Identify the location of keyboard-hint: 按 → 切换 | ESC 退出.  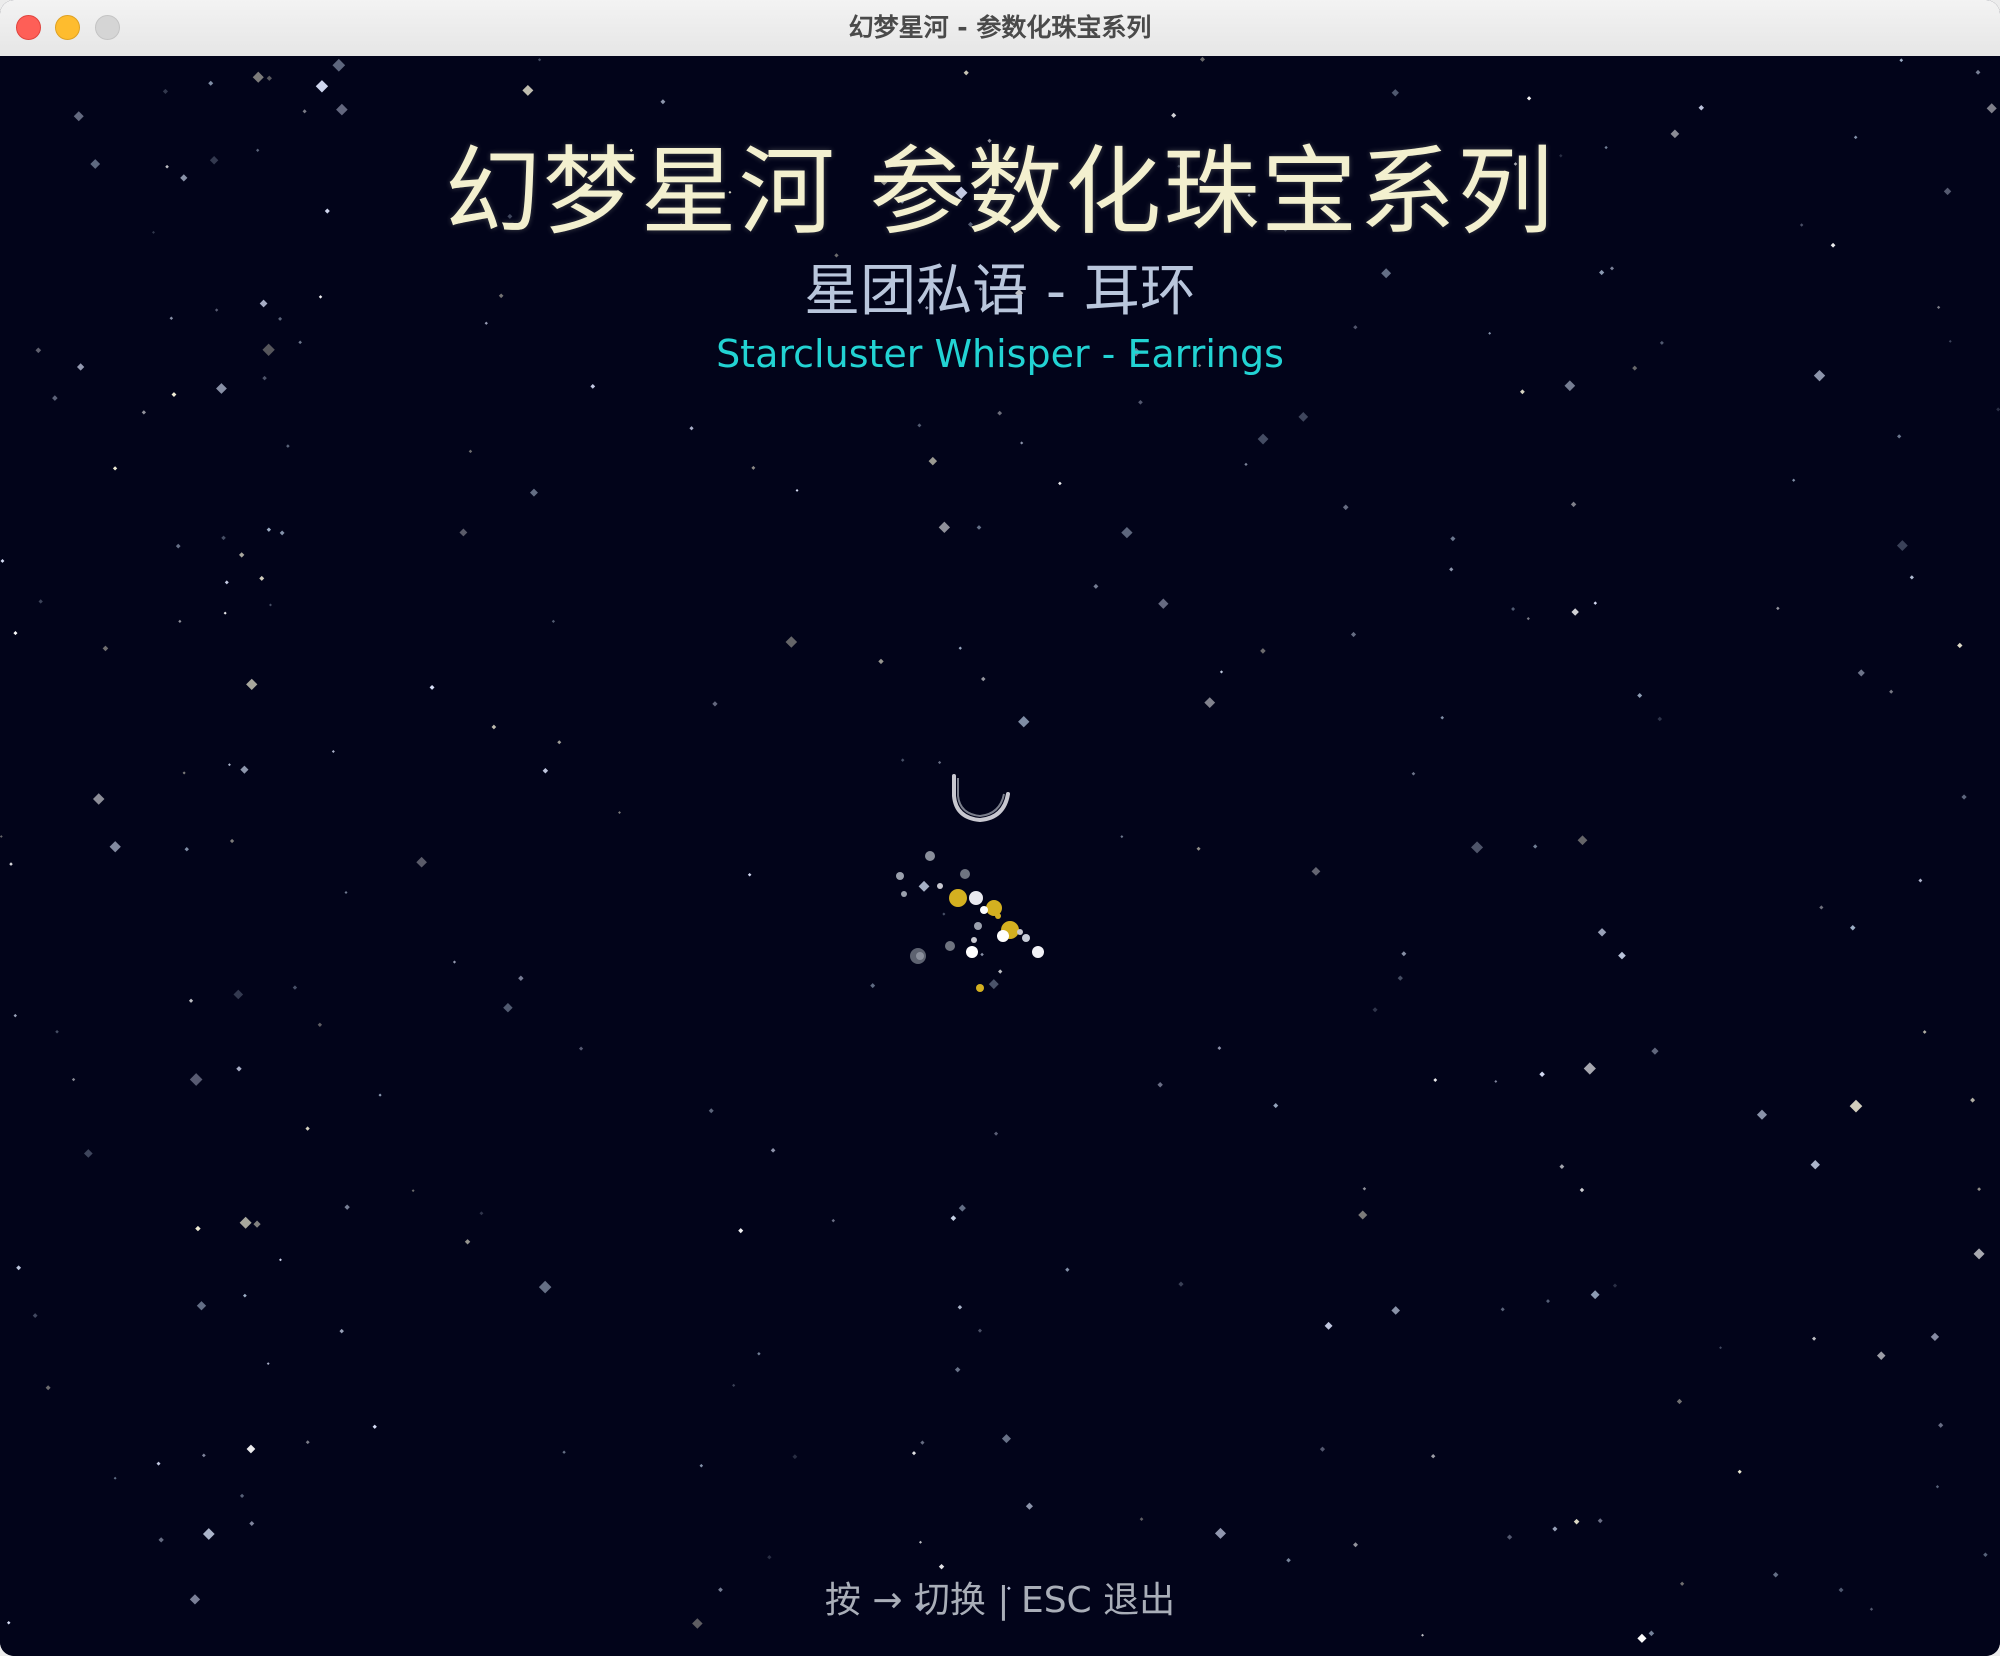
(1000, 1600).